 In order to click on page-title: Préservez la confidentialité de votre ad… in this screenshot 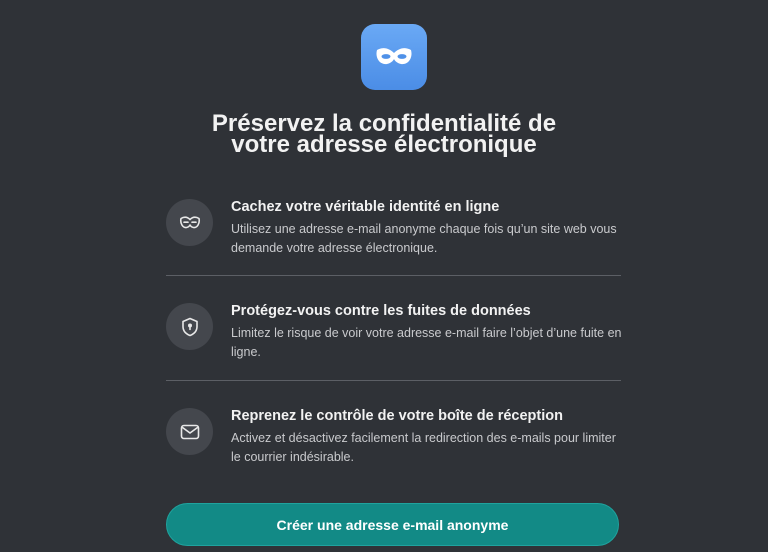, I will do `click(384, 135)`.